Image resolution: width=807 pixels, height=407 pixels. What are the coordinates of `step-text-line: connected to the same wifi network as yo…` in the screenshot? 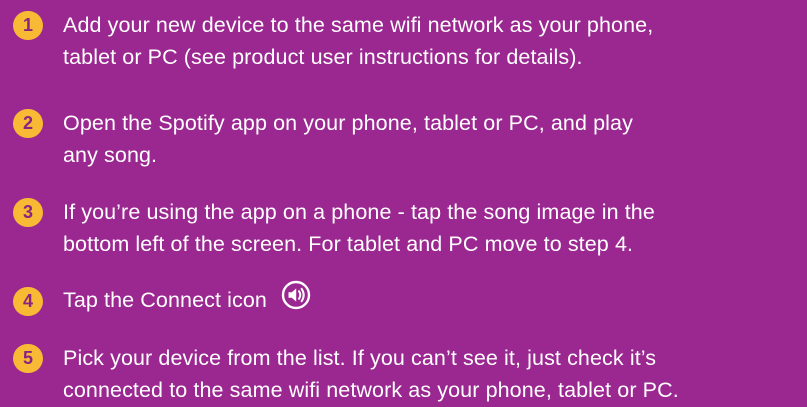 It's located at (371, 390).